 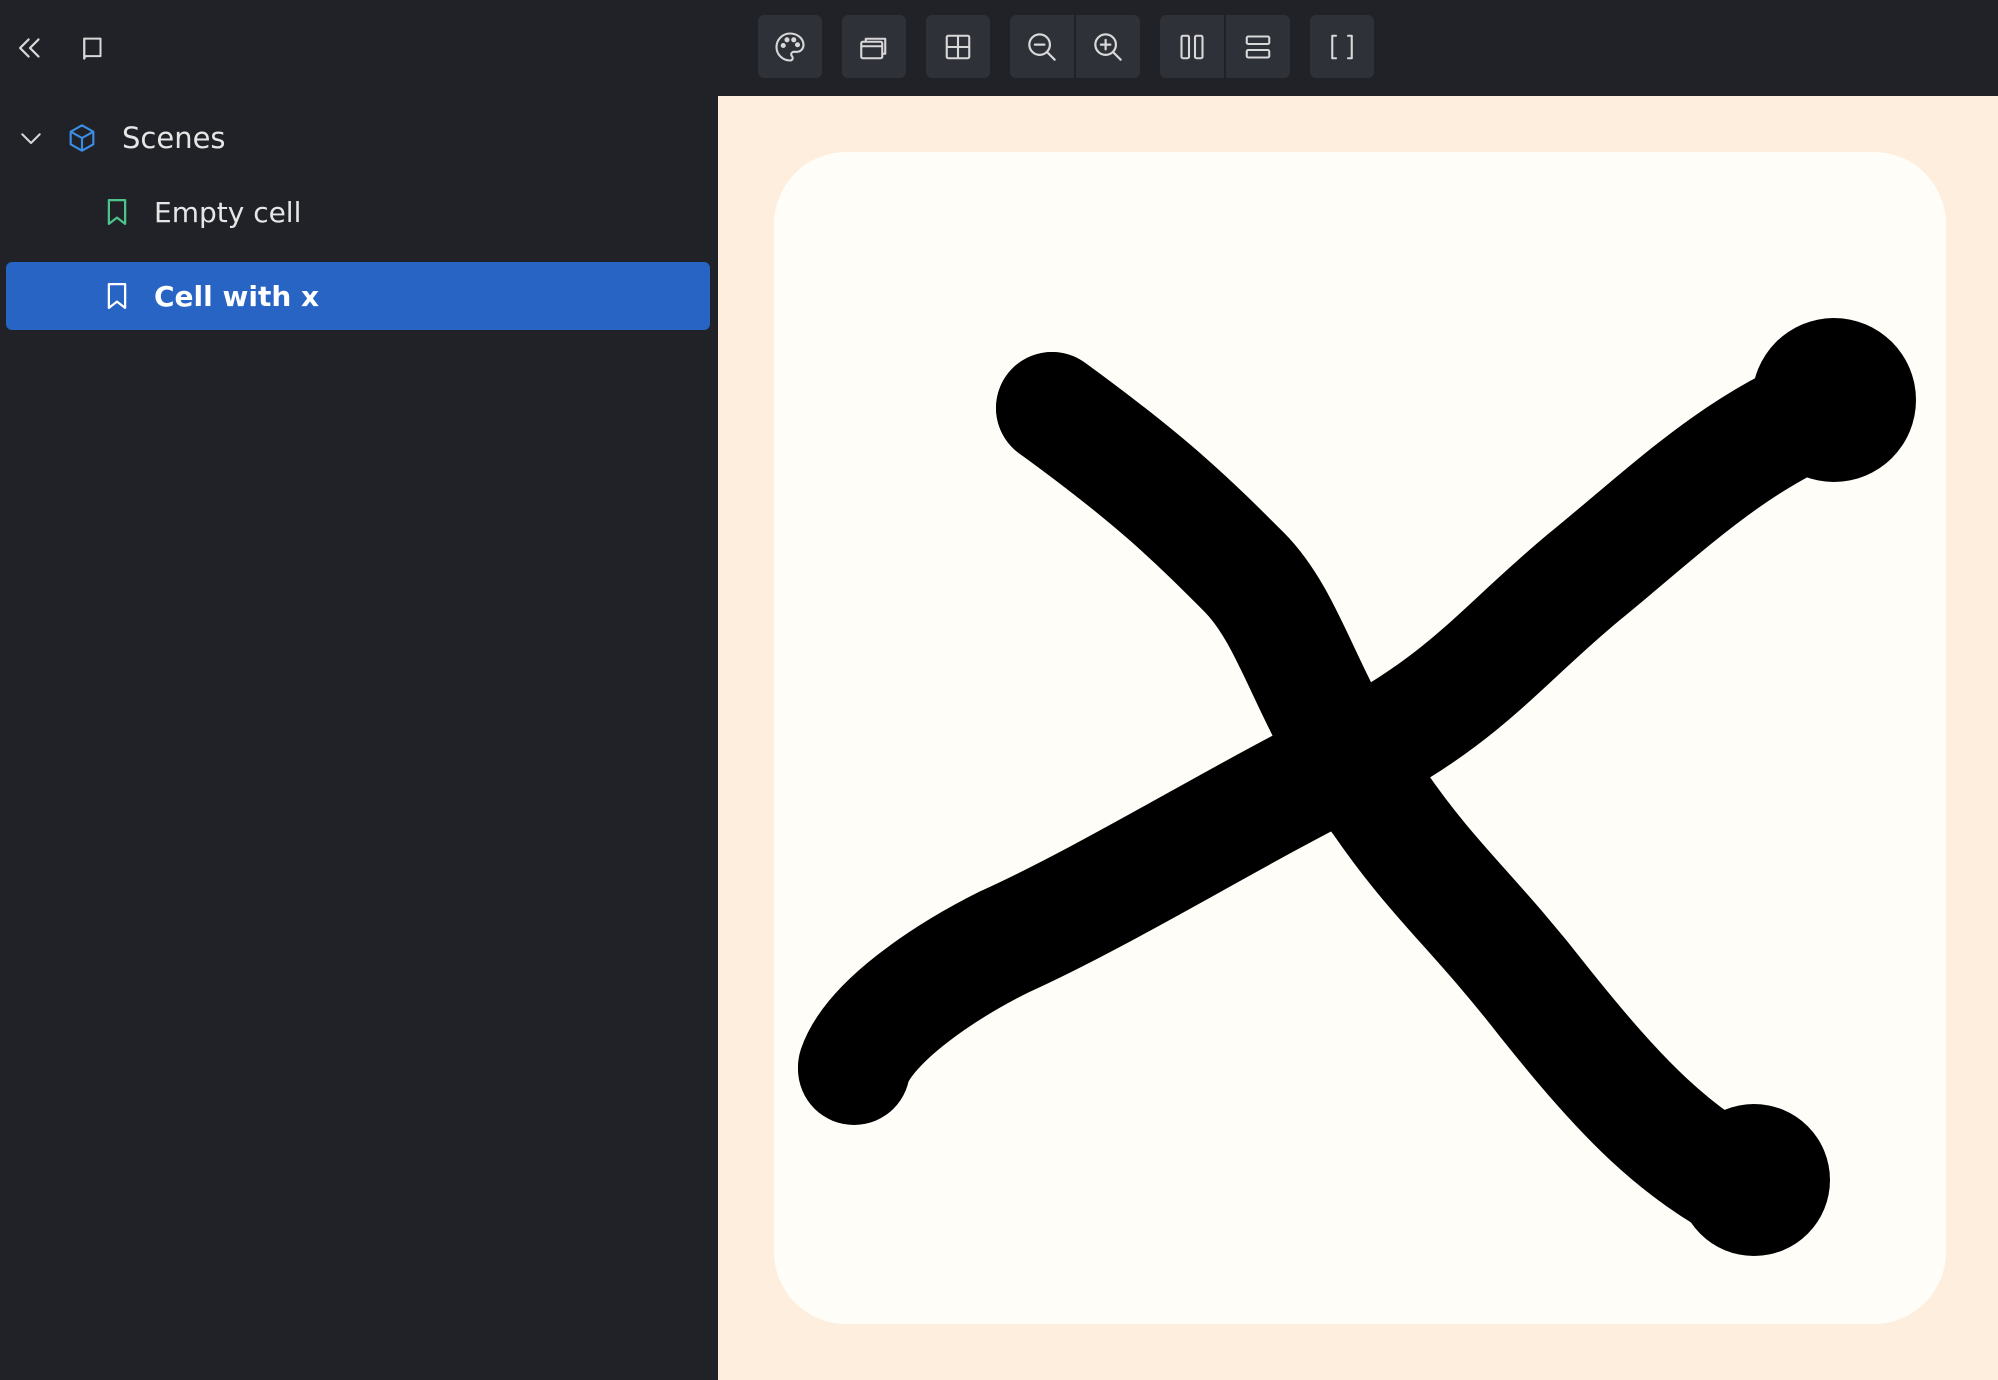 I want to click on split-horizontal-icon, so click(x=1258, y=46).